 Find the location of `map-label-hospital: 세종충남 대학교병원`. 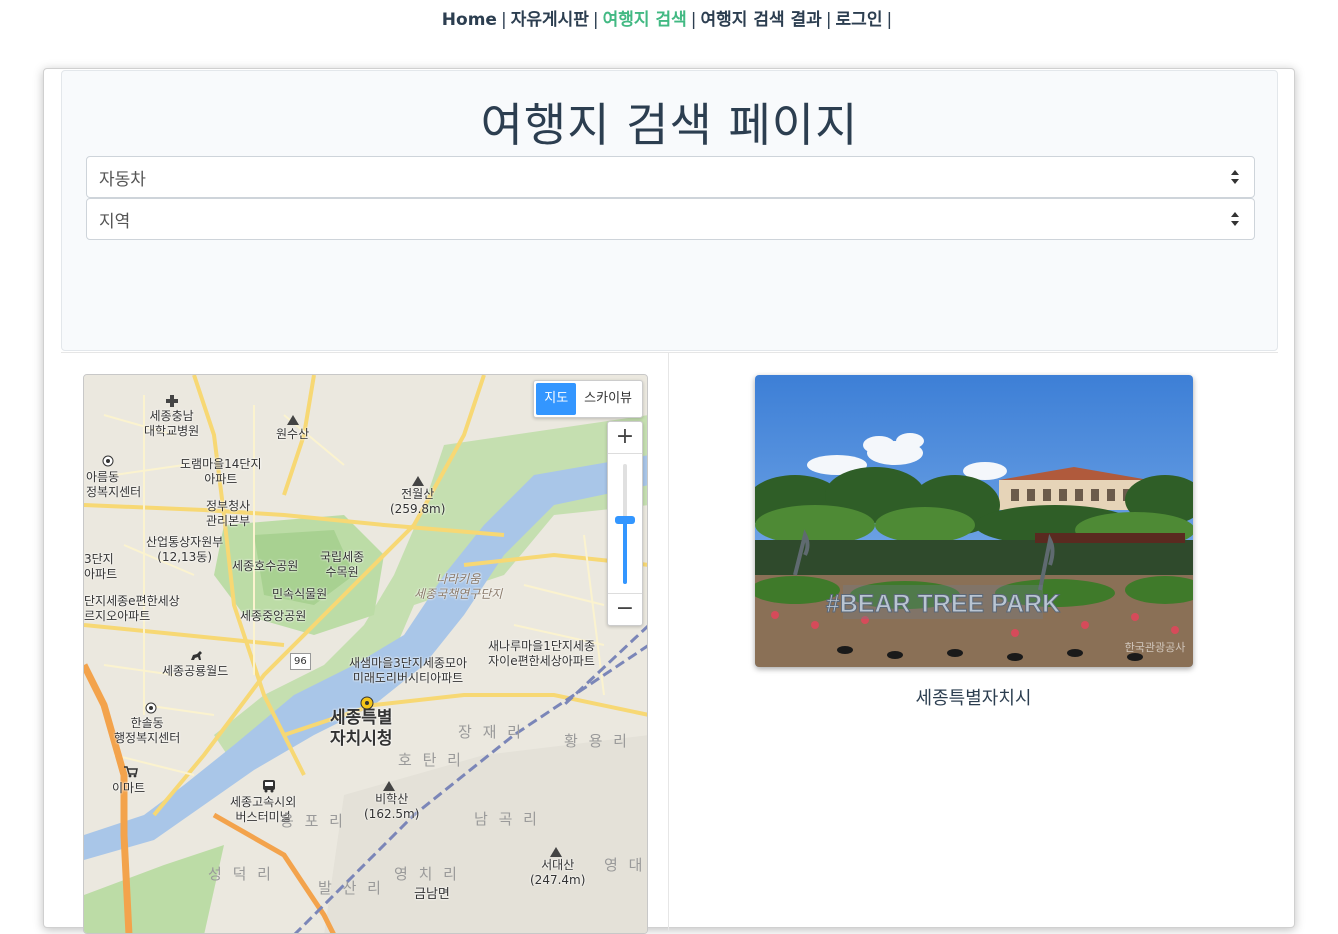

map-label-hospital: 세종충남 대학교병원 is located at coordinates (172, 423).